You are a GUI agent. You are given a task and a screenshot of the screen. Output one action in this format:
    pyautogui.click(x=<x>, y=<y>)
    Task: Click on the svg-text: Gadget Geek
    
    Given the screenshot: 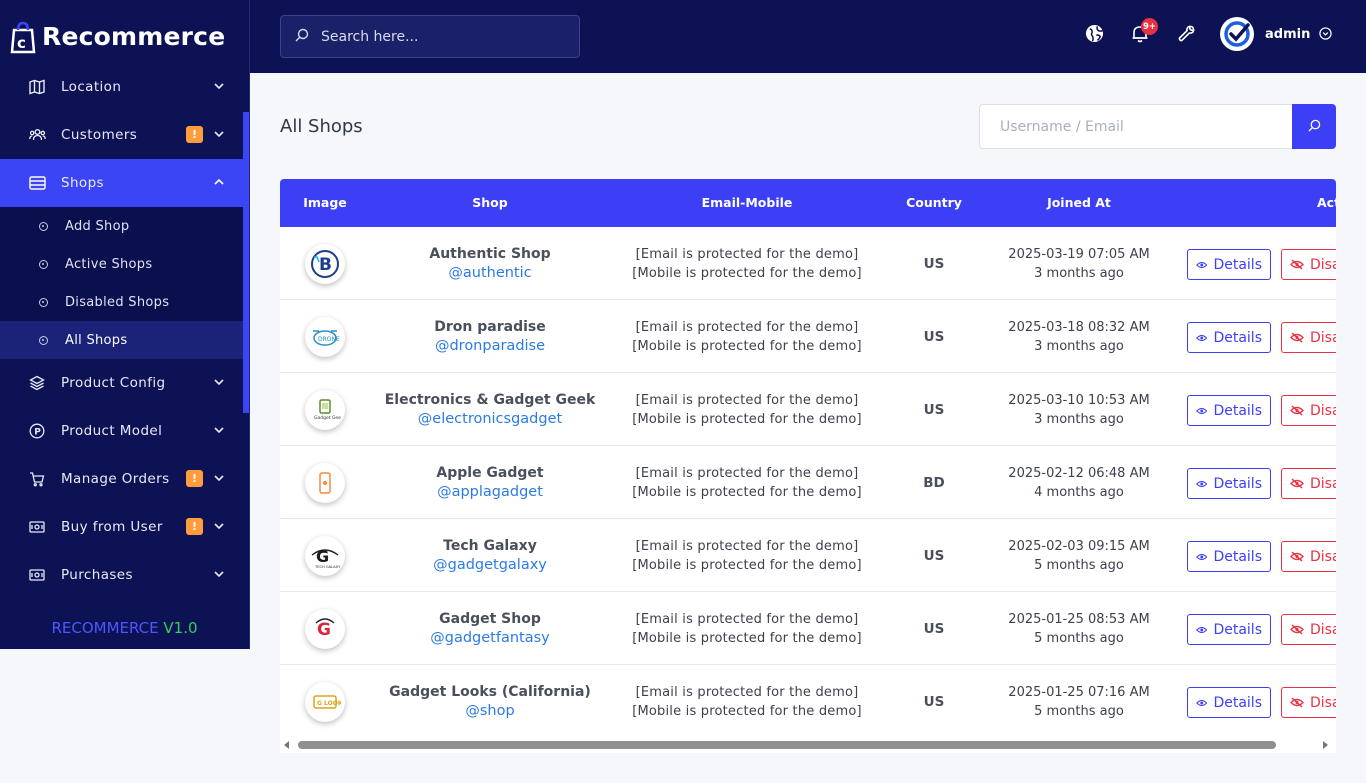 What is the action you would take?
    pyautogui.click(x=327, y=418)
    